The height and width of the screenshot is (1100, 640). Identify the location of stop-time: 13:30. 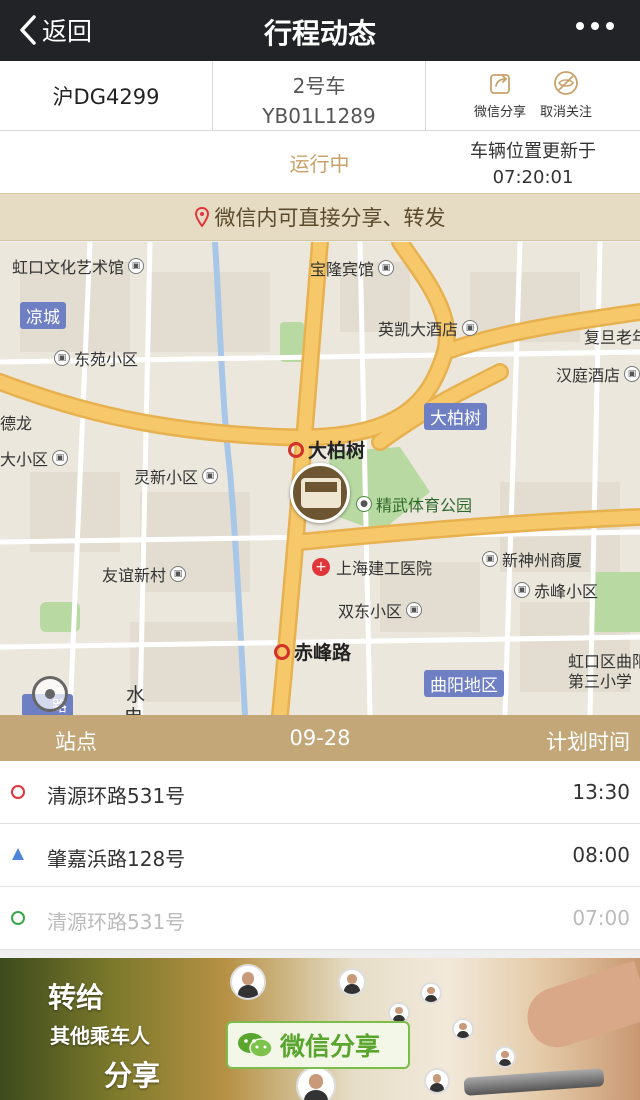
(601, 792).